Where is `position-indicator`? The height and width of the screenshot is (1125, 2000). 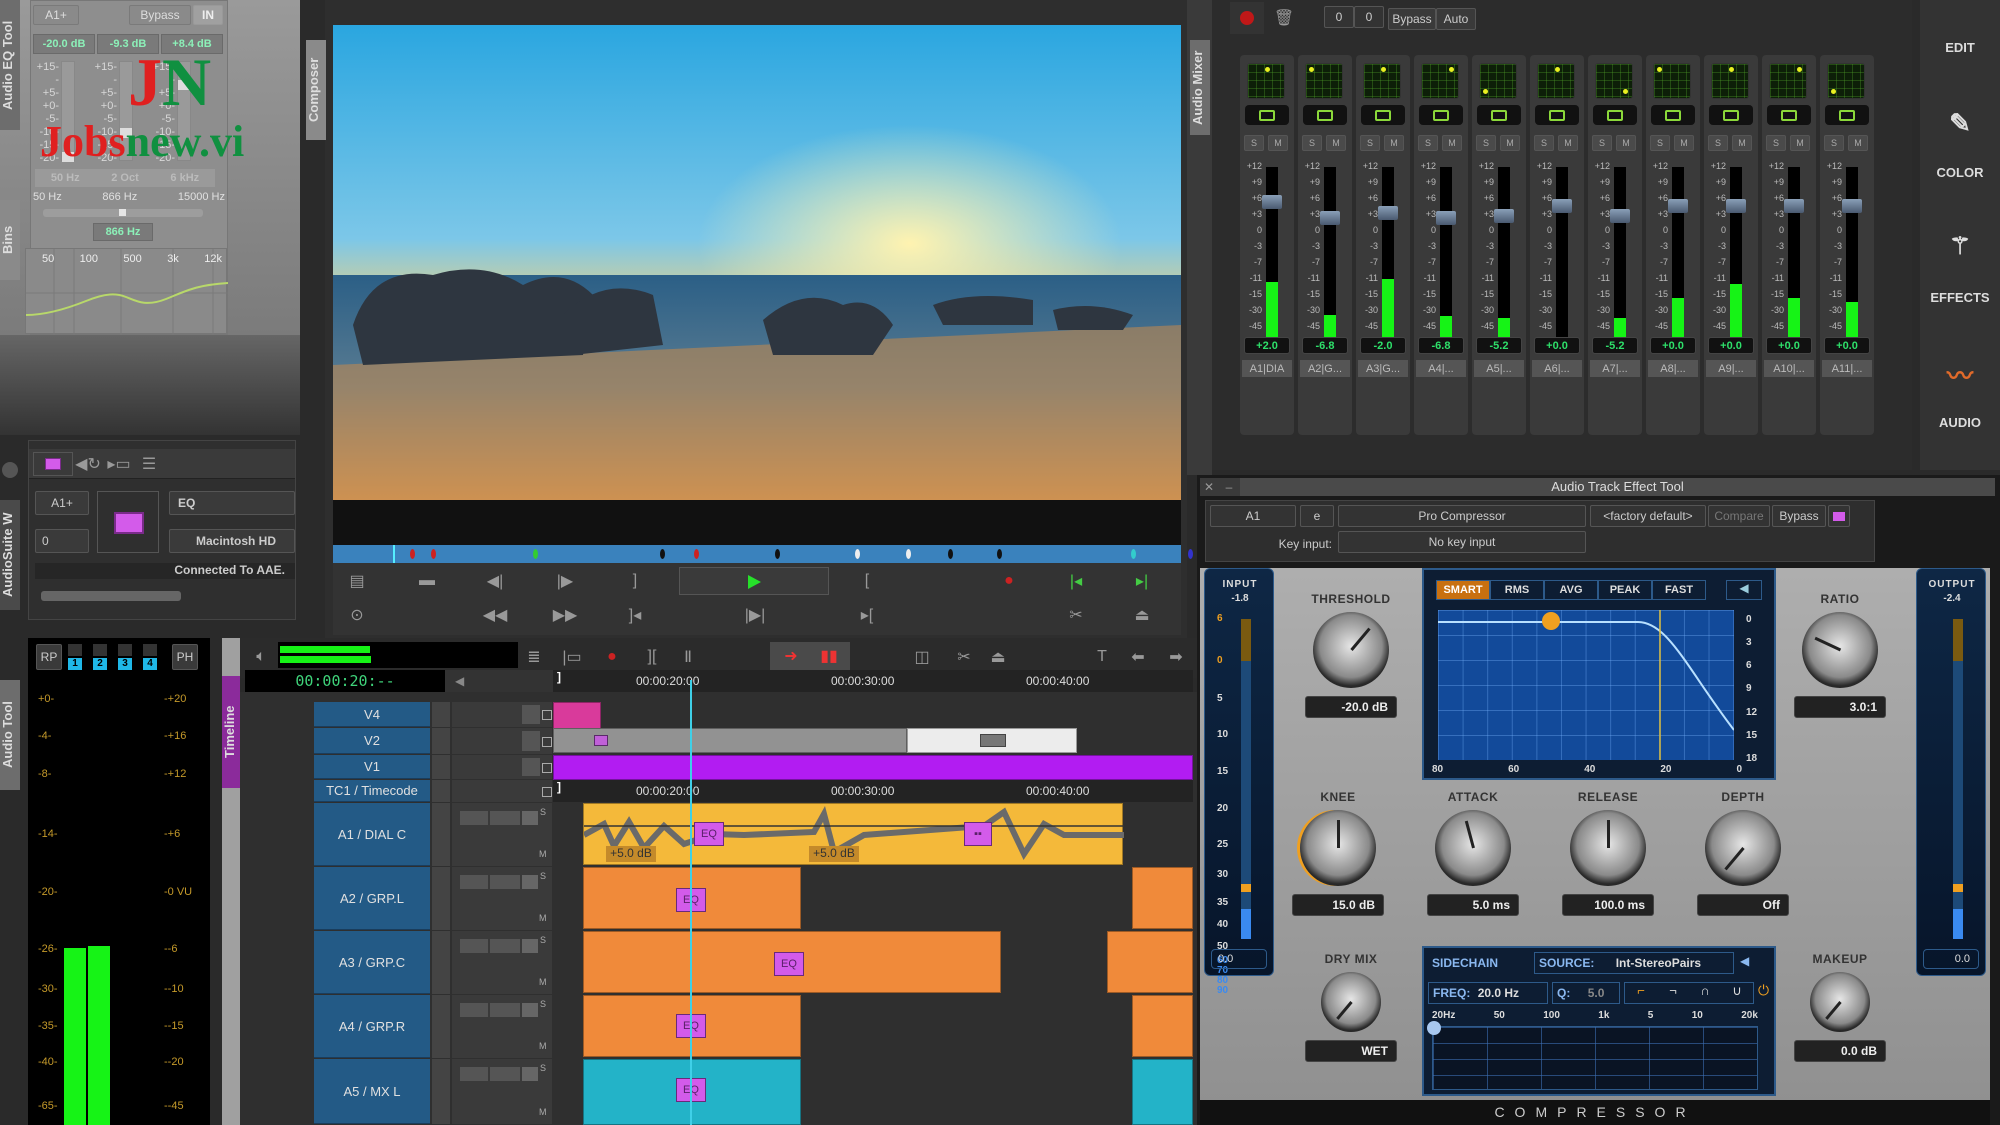
position-indicator is located at coordinates (691, 902).